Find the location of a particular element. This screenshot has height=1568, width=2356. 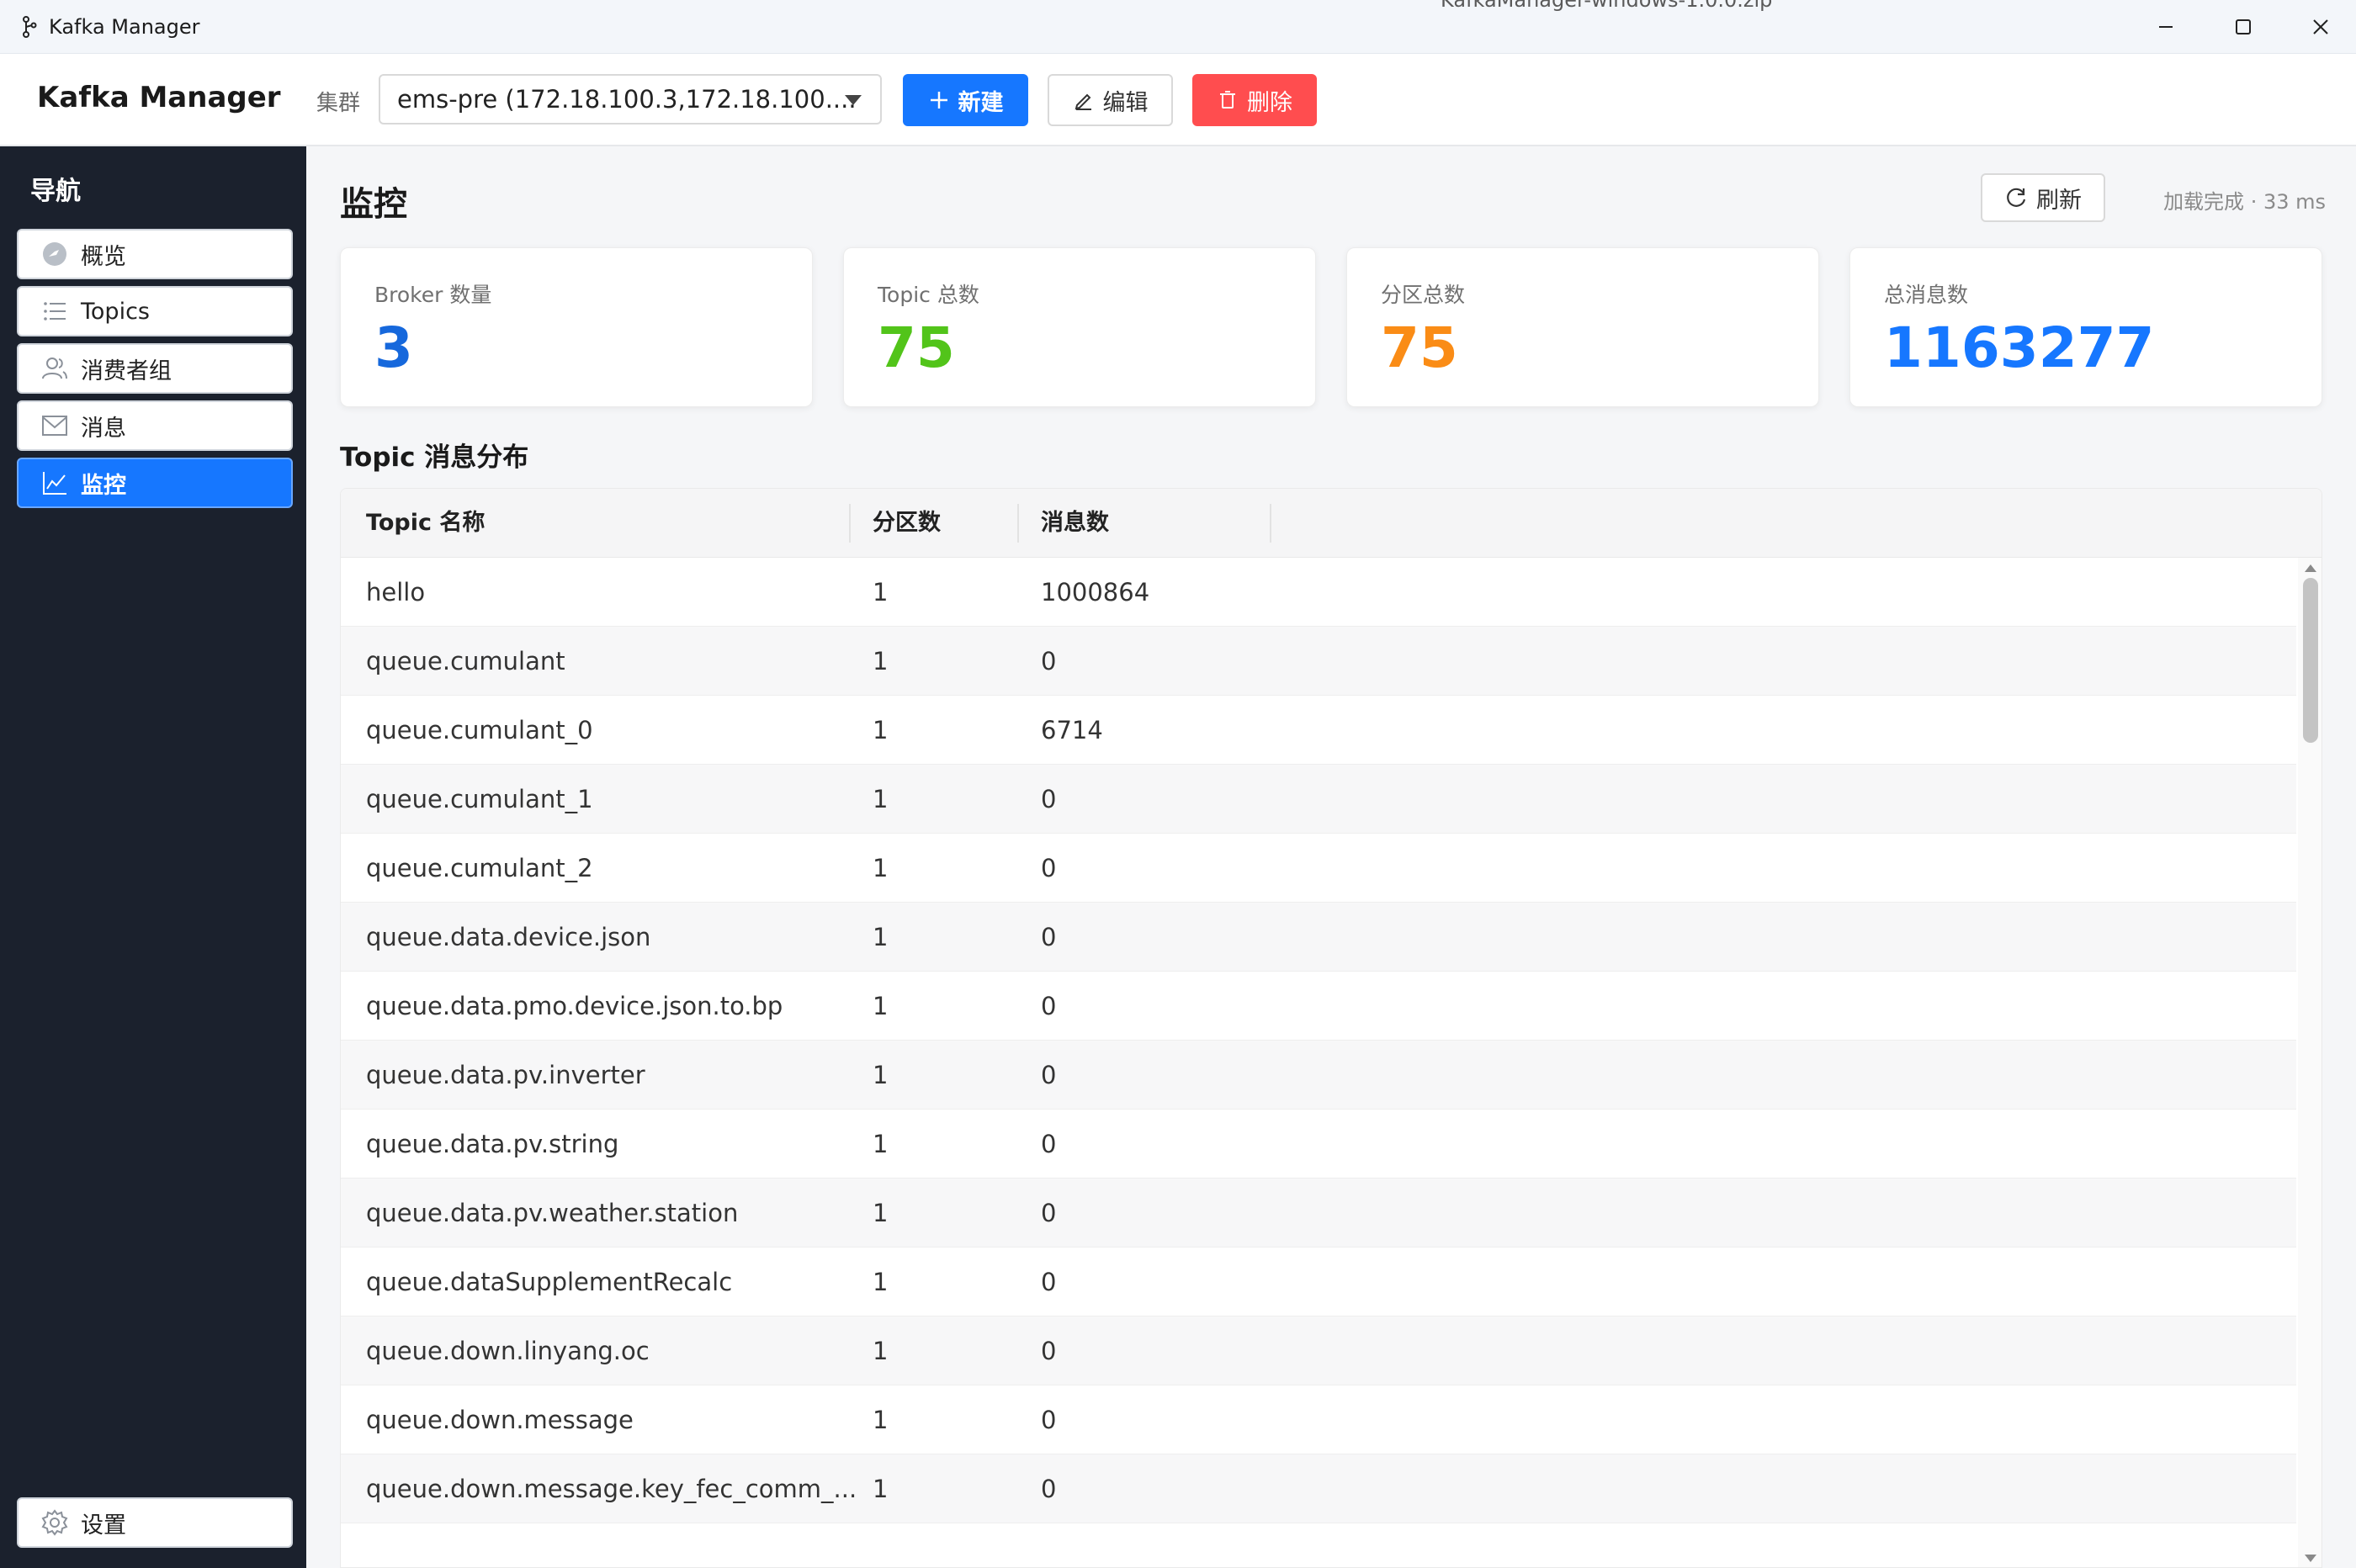

cell-name: queue.data.pmo.device.json.to.bp is located at coordinates (574, 1006).